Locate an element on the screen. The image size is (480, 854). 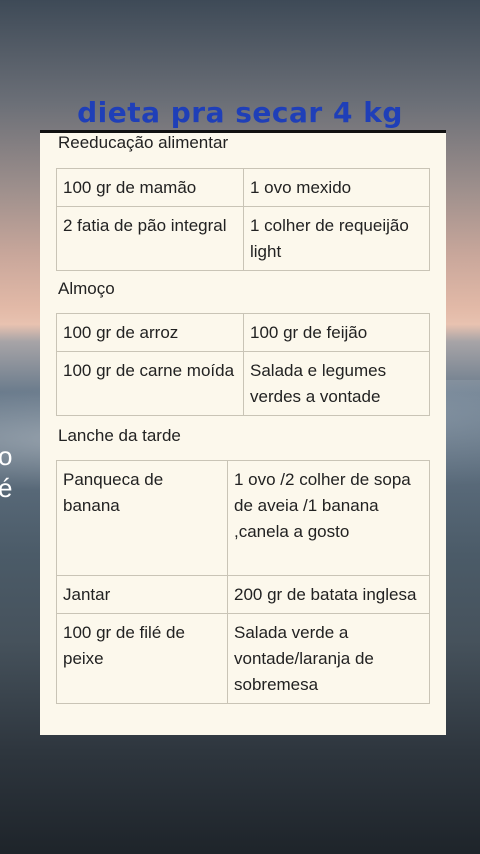
table-cell: Salada e legumes verdes a vontade is located at coordinates (336, 383).